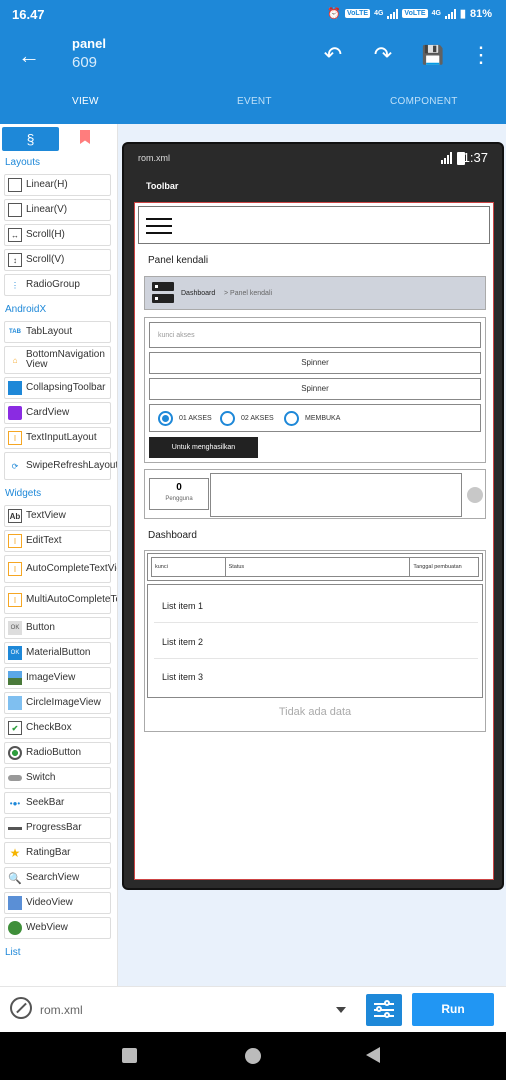 The height and width of the screenshot is (1080, 506). I want to click on palette-item-webview: WebView, so click(57, 928).